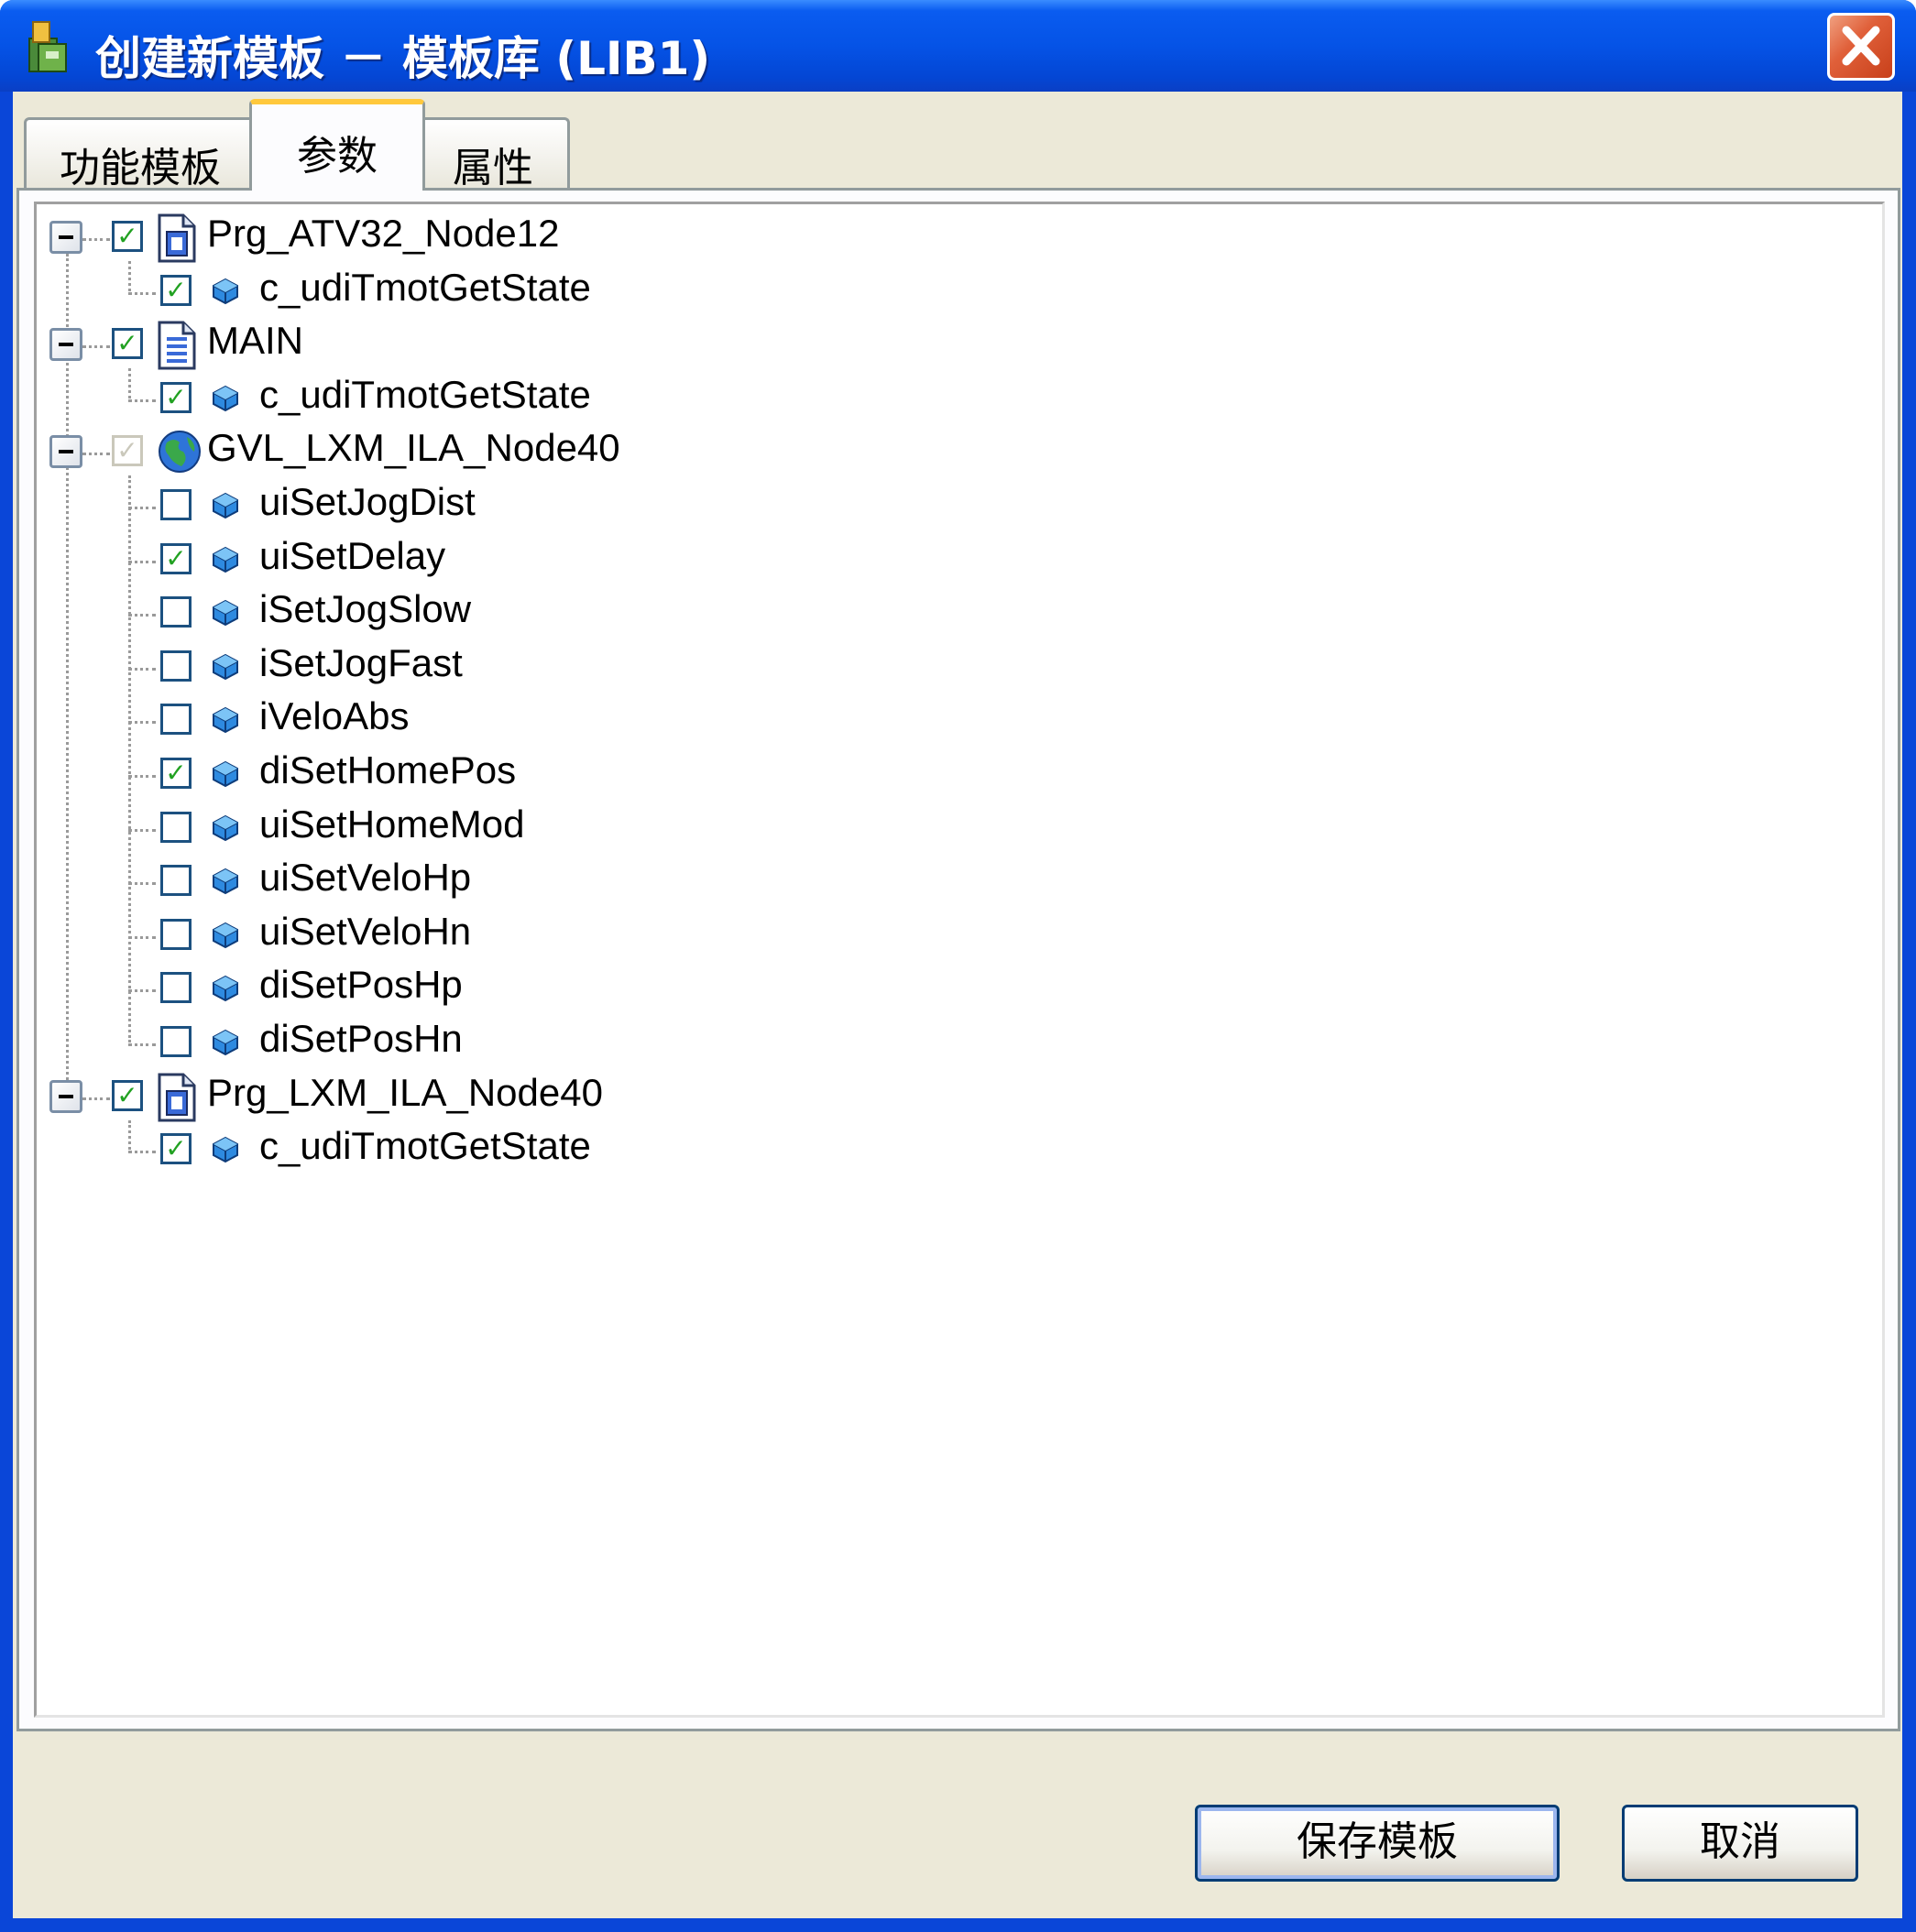 This screenshot has height=1932, width=1916. I want to click on tree-group-label: Prg_ATV32_Node12, so click(383, 234).